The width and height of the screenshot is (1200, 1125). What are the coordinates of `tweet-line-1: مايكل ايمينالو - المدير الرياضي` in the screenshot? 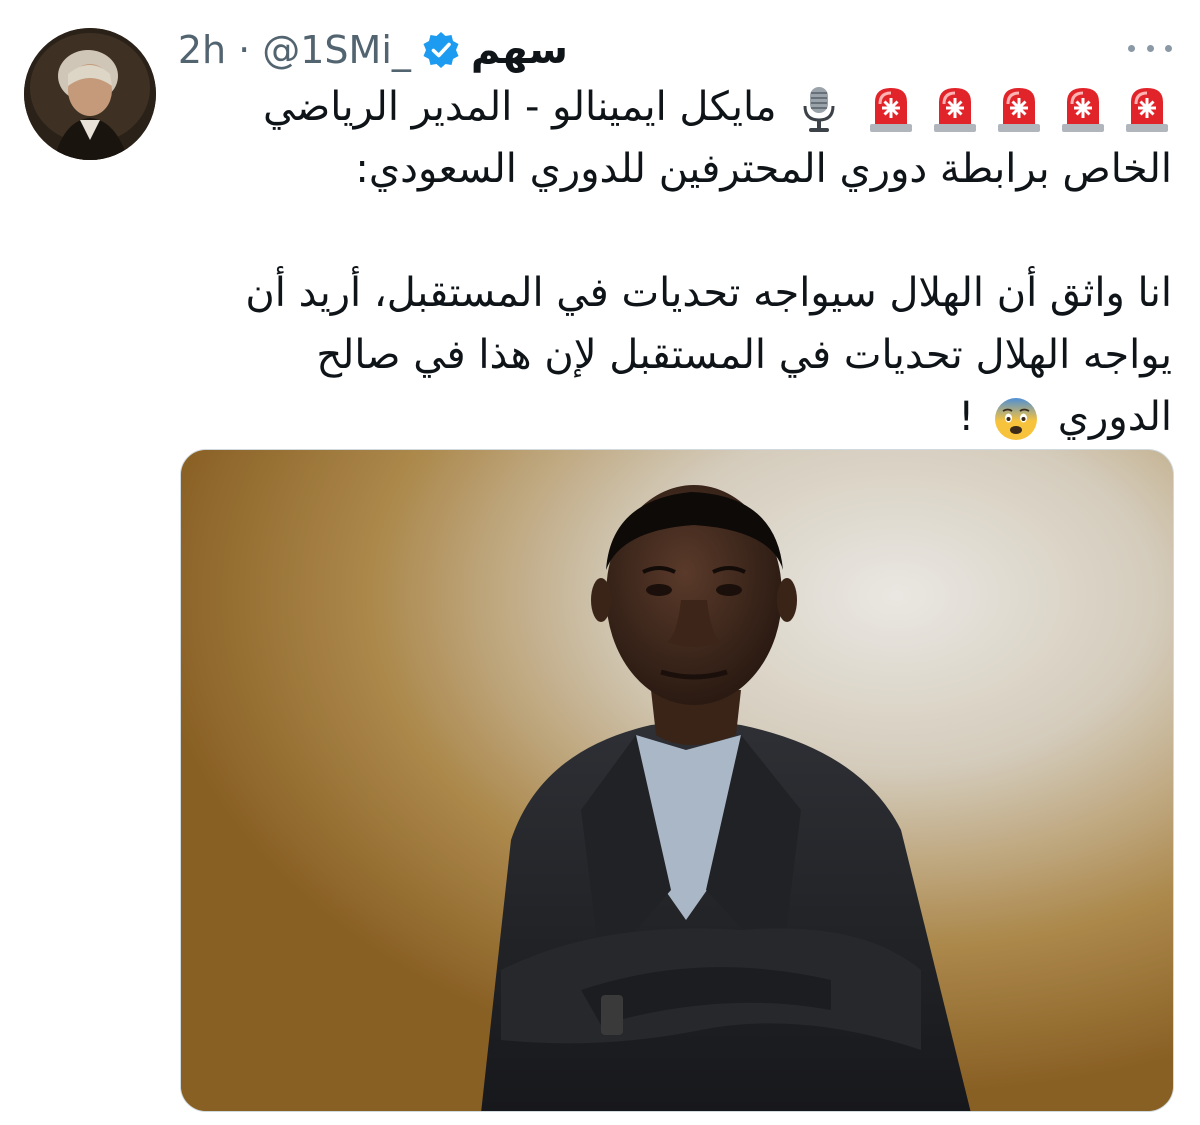 It's located at (692, 107).